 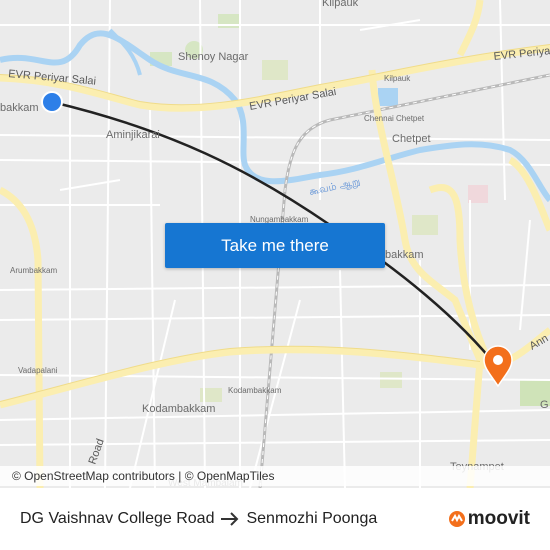 I want to click on label-chetpet: Chetpet, so click(x=411, y=139).